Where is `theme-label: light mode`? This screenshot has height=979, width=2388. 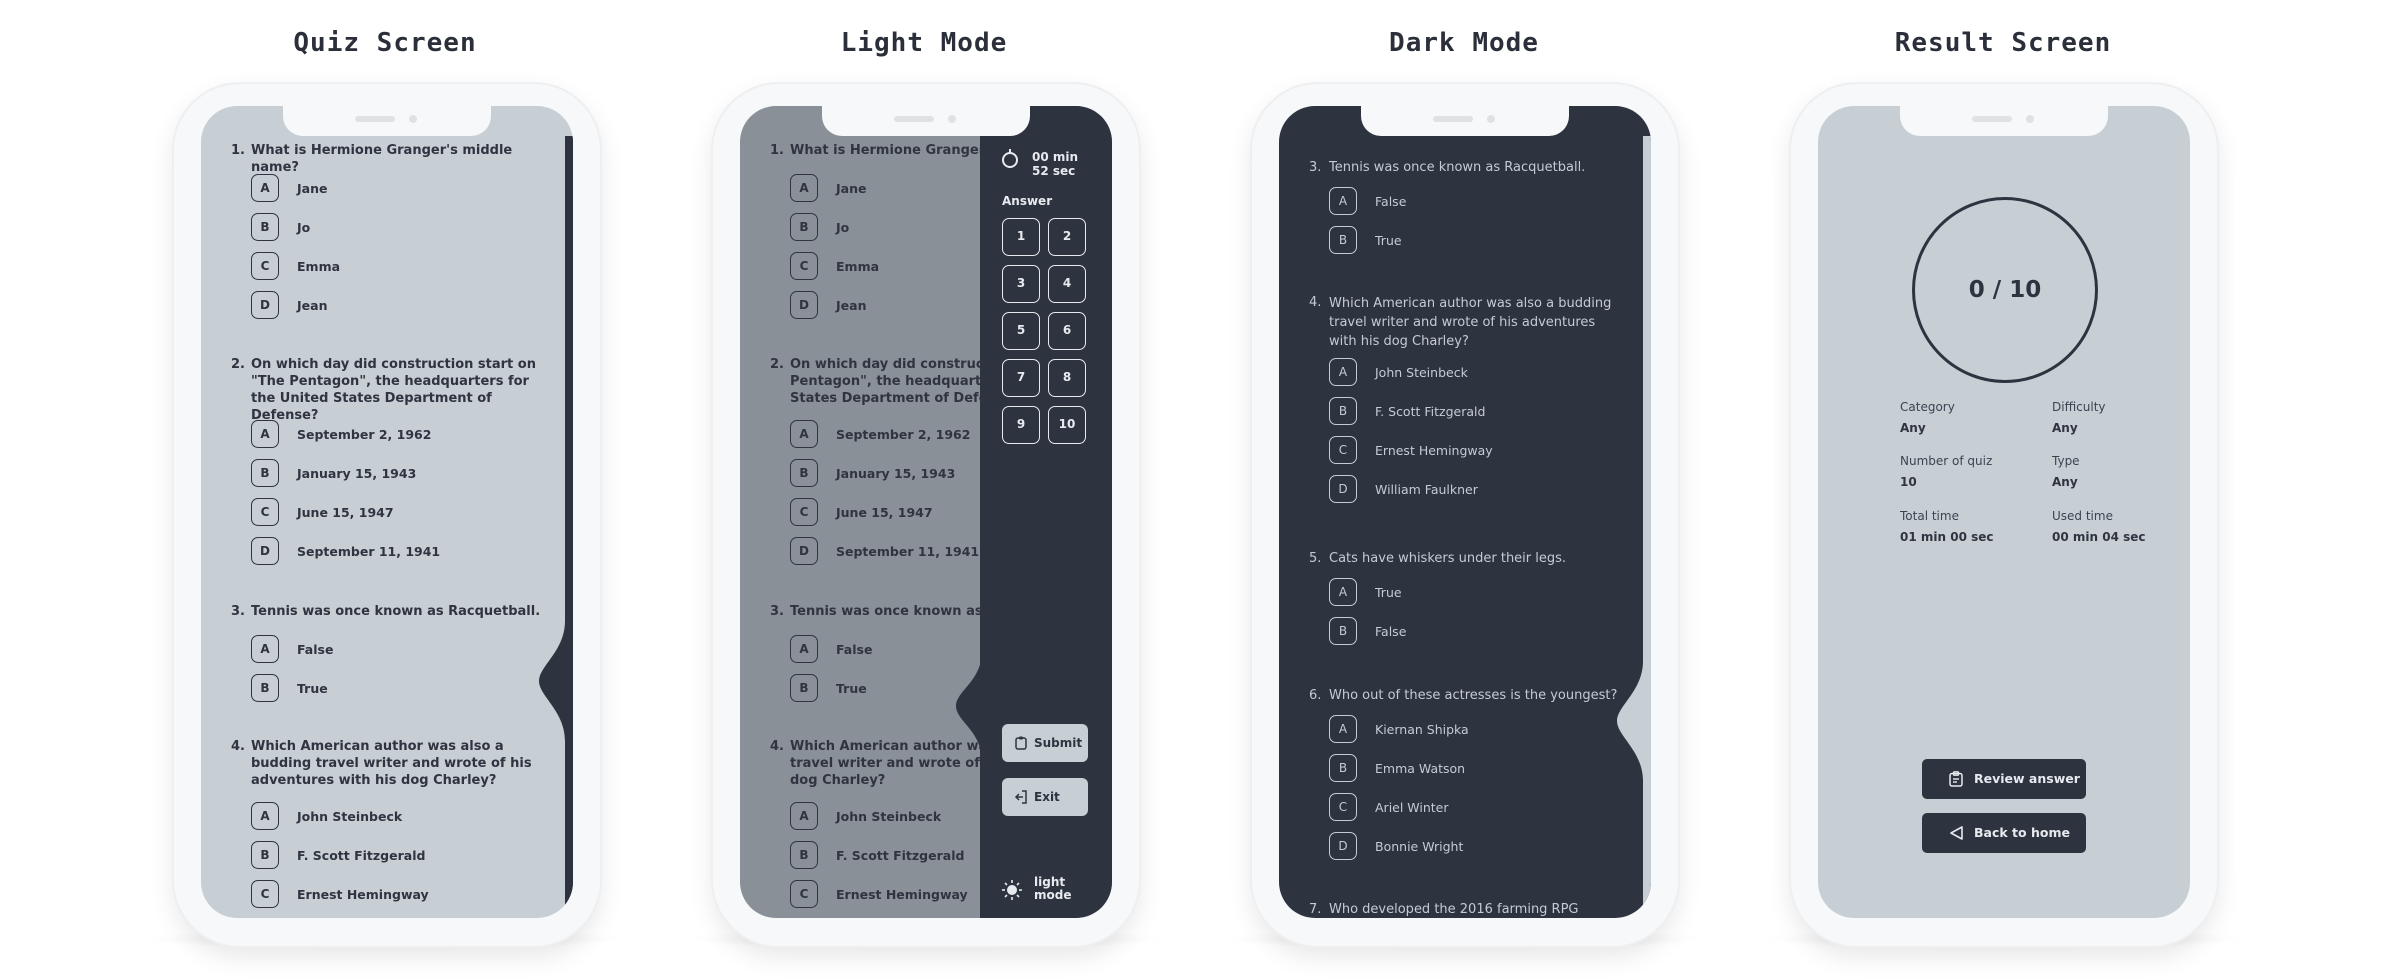 theme-label: light mode is located at coordinates (1053, 888).